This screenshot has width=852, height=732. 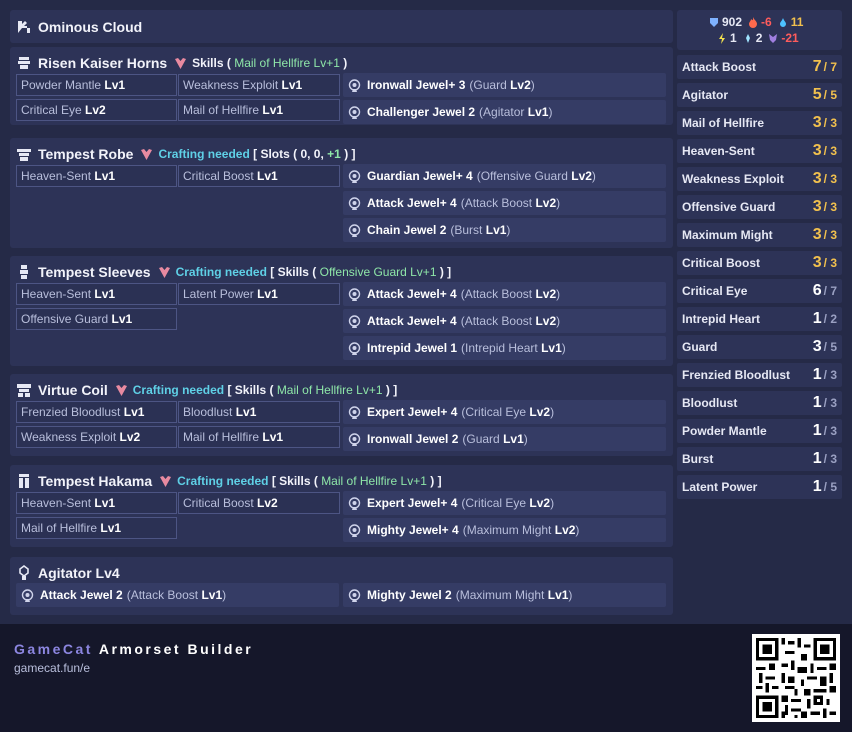 What do you see at coordinates (830, 95) in the screenshot?
I see `skill-level-max: / 5` at bounding box center [830, 95].